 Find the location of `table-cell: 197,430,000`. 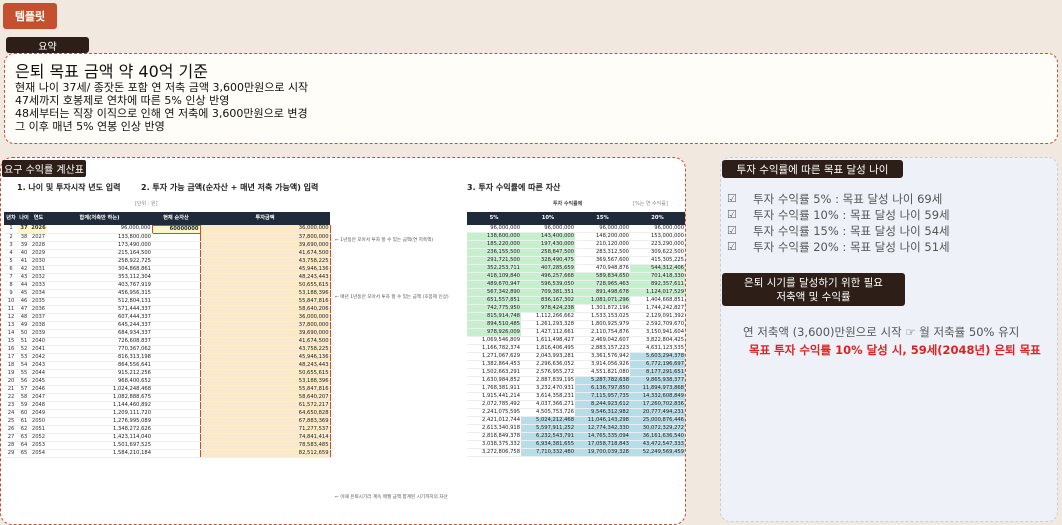

table-cell: 197,430,000 is located at coordinates (548, 245).